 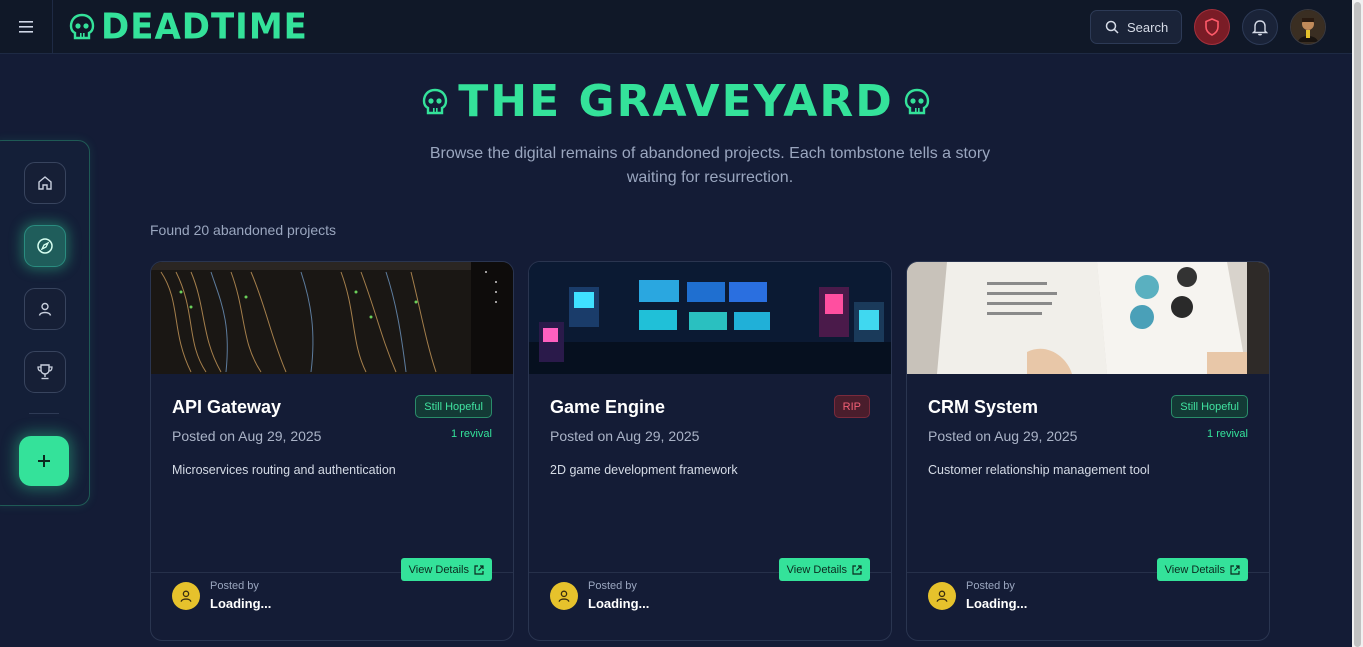 I want to click on dock-item-profile, so click(x=45, y=309).